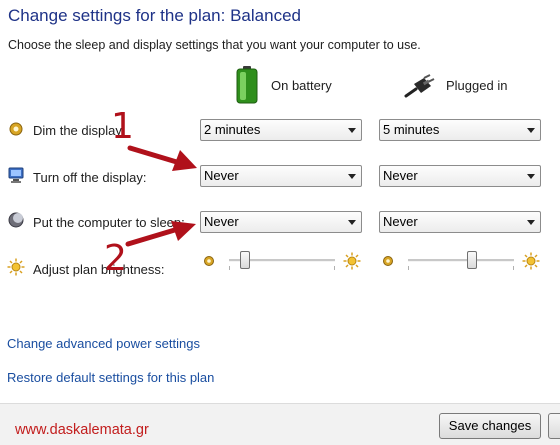 The width and height of the screenshot is (560, 445). I want to click on change-advanced-settings-link: Change advanced power settings, so click(103, 343).